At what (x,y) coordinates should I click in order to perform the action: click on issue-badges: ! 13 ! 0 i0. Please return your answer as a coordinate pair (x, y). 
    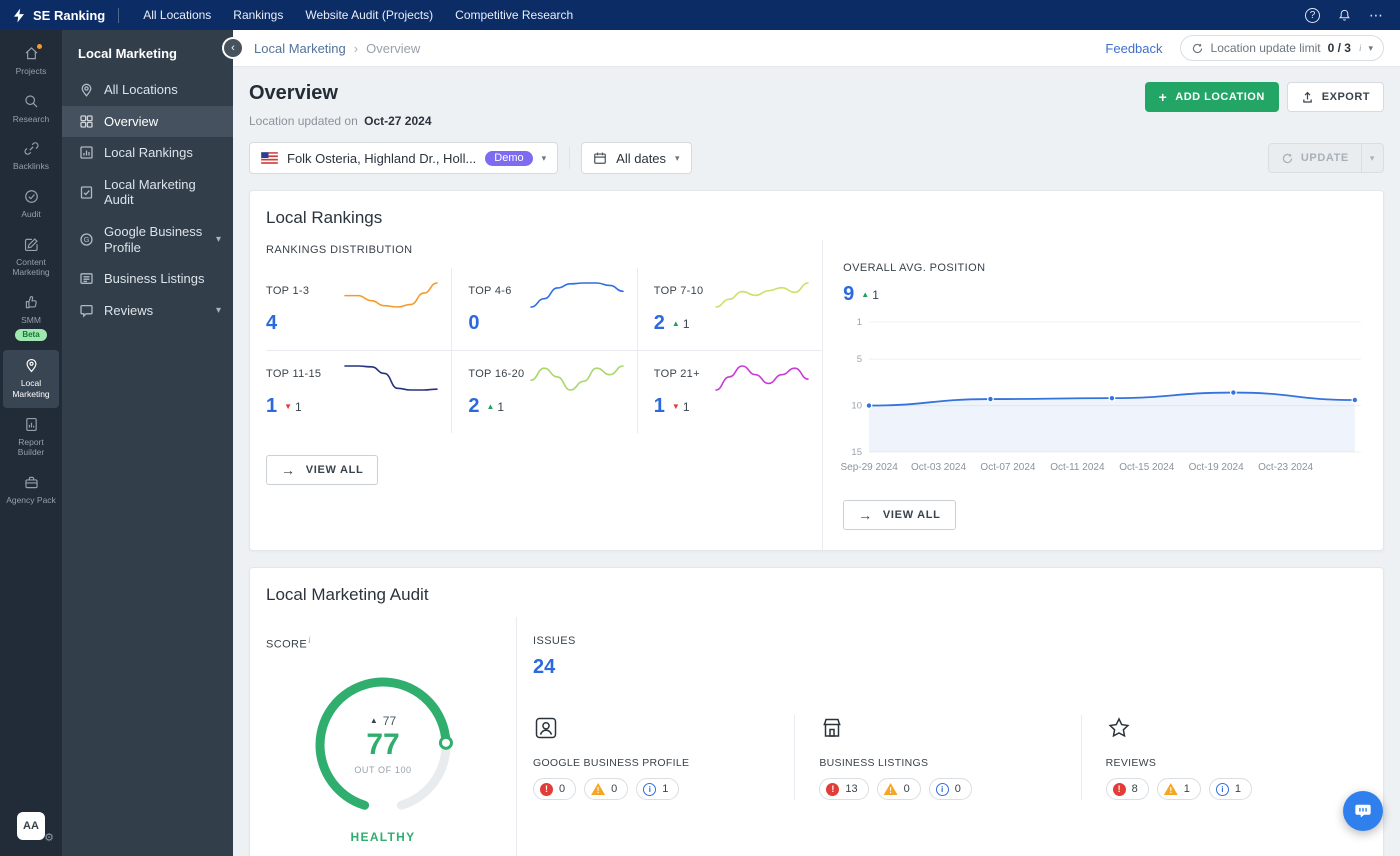
    Looking at the image, I should click on (939, 789).